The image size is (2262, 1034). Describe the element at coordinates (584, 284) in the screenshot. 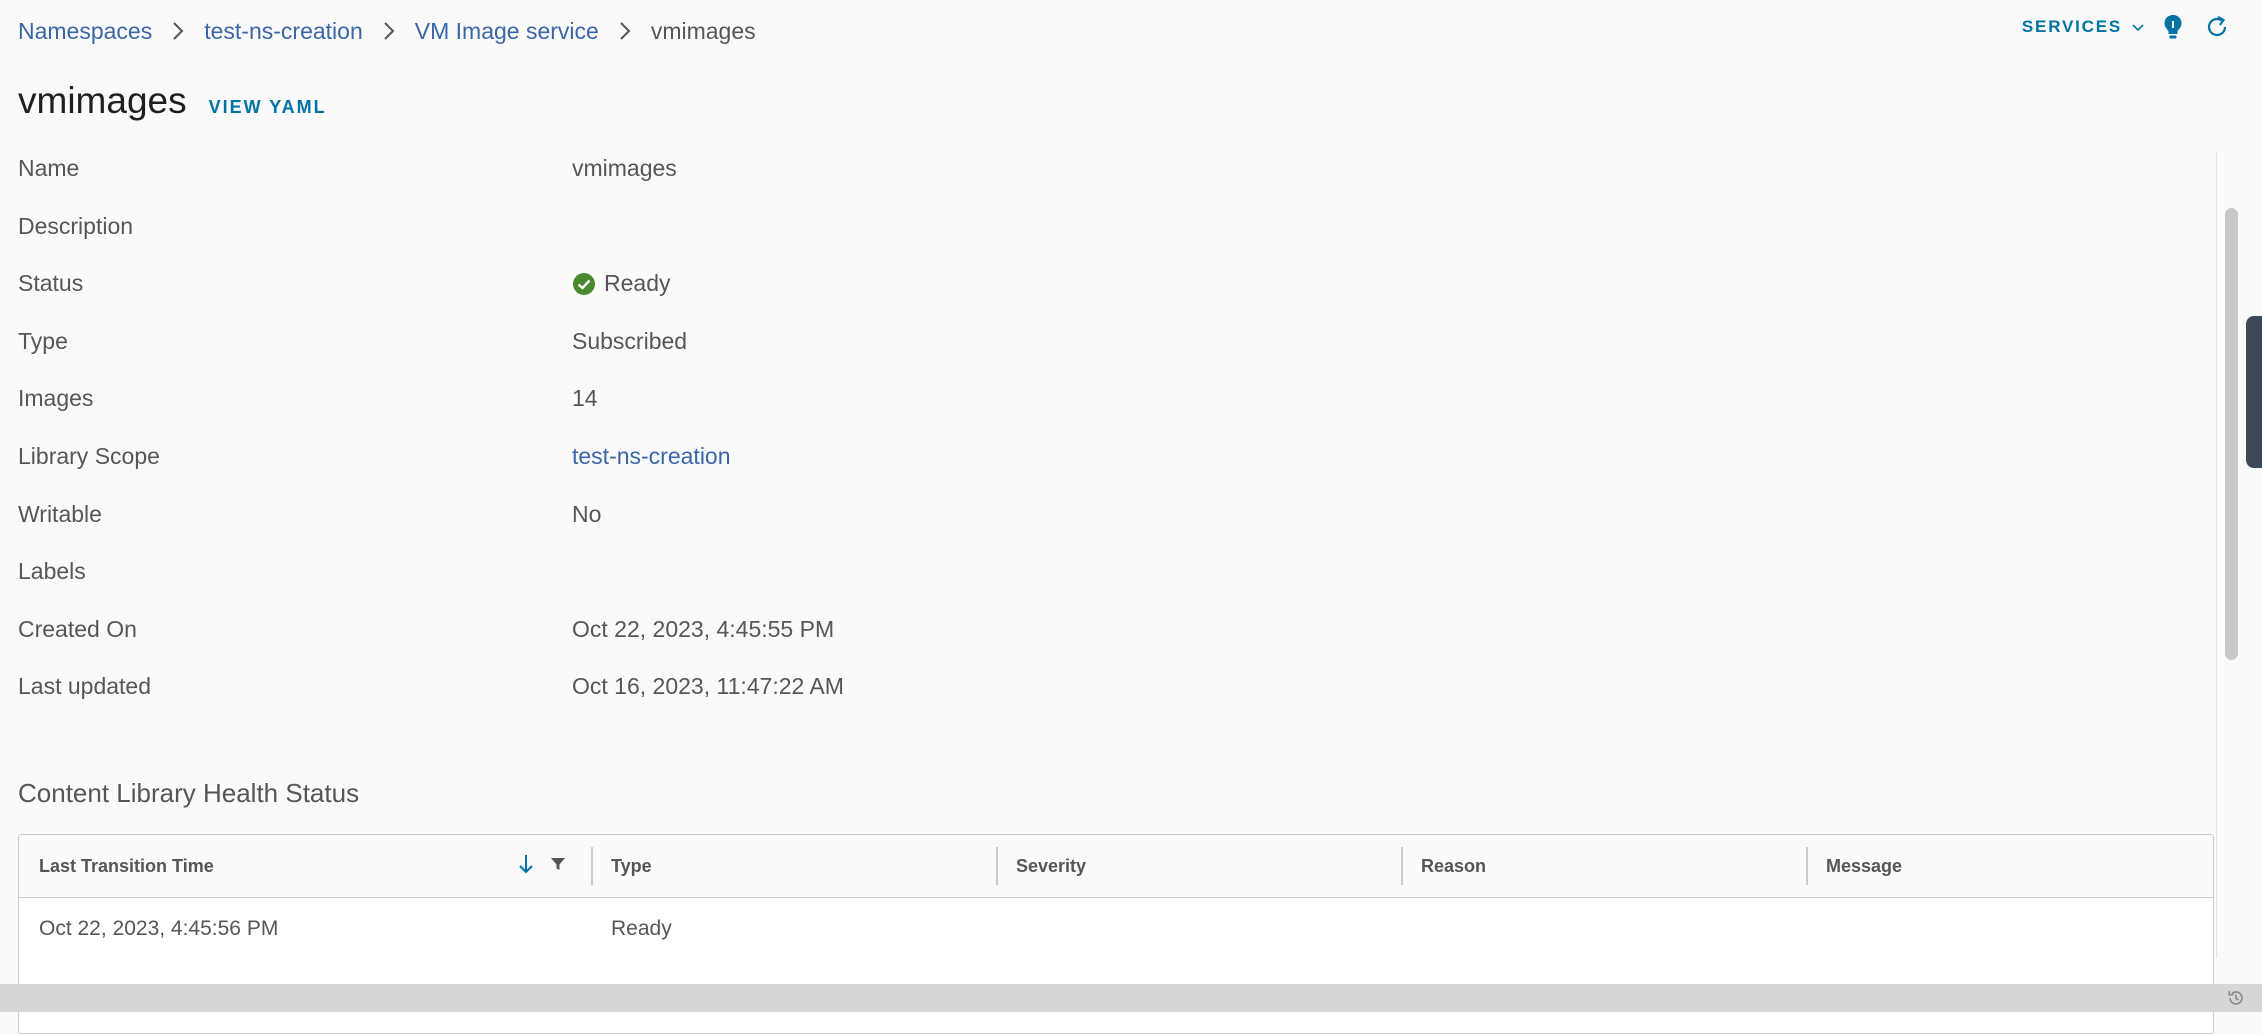

I see `check-circle-icon` at that location.